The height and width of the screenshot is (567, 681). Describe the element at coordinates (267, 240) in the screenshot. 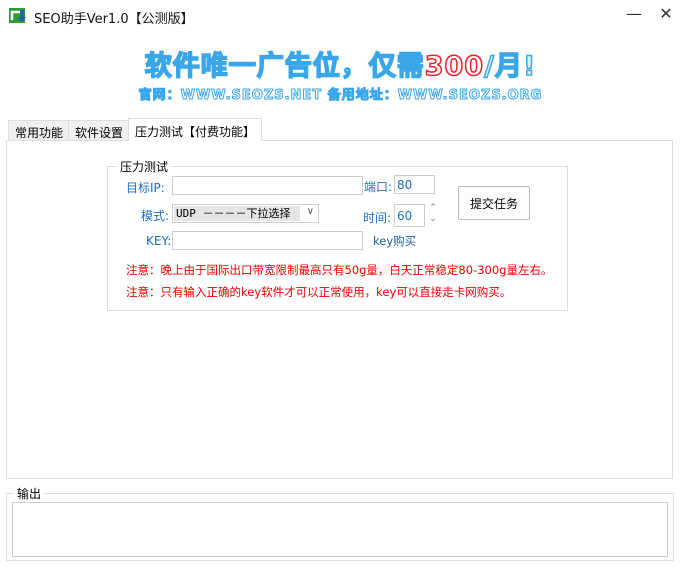

I see `key-input` at that location.